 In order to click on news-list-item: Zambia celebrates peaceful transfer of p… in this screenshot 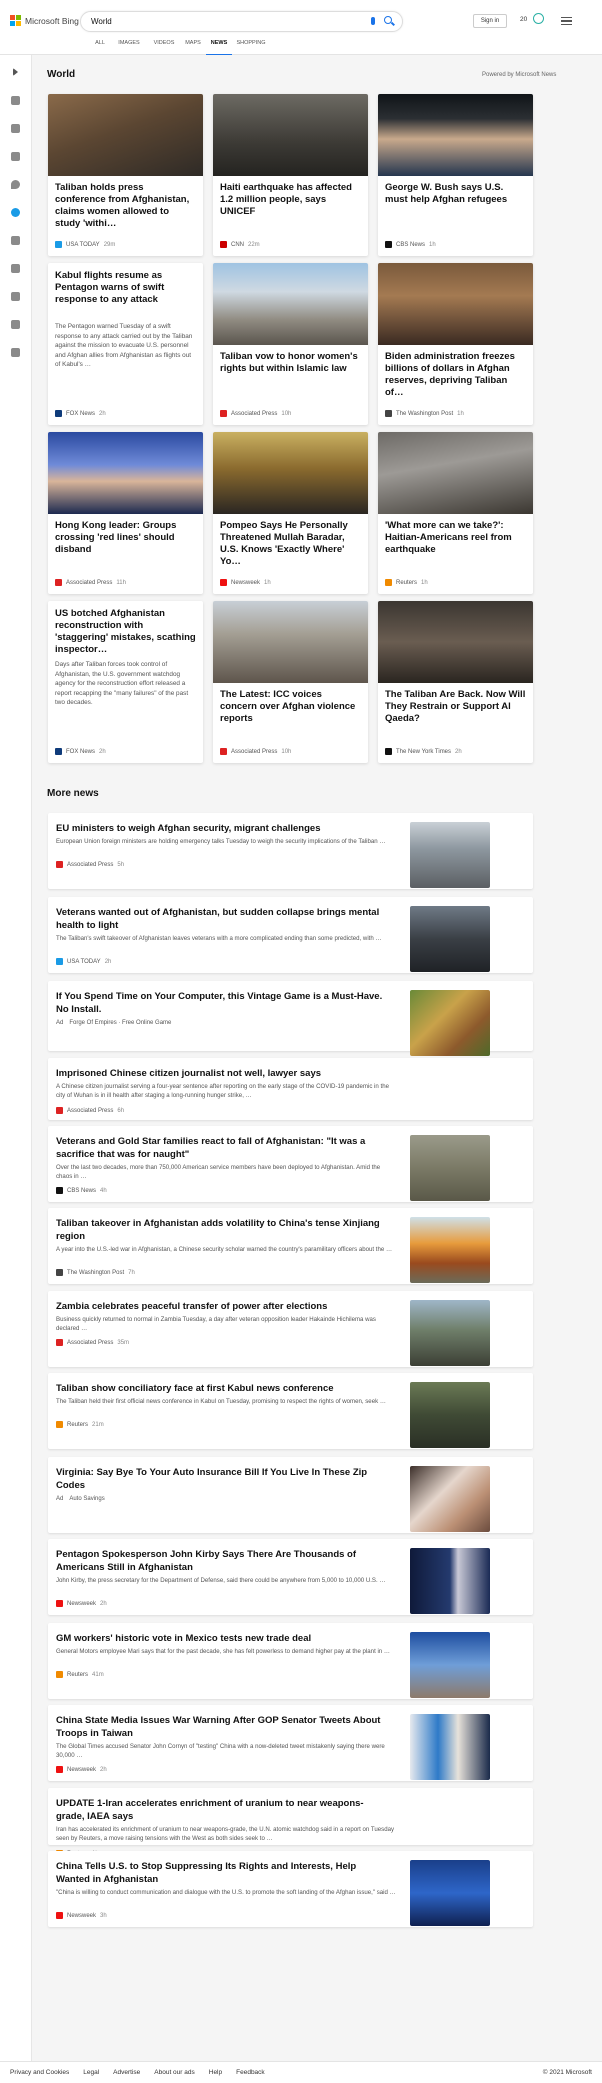, I will do `click(290, 1329)`.